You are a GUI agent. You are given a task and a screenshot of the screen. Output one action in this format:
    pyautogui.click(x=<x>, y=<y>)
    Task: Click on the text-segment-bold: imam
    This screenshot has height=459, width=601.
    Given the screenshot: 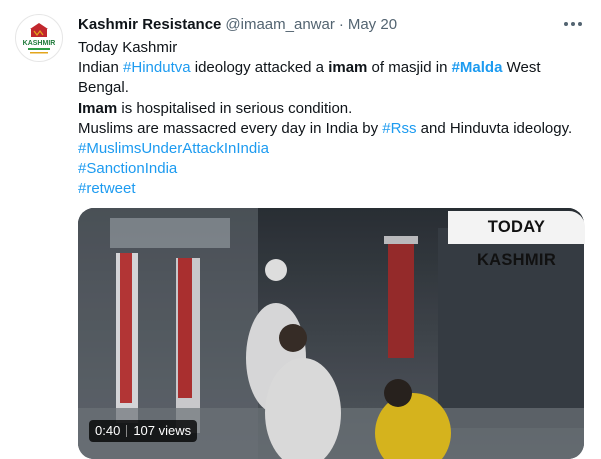 What is the action you would take?
    pyautogui.click(x=348, y=68)
    